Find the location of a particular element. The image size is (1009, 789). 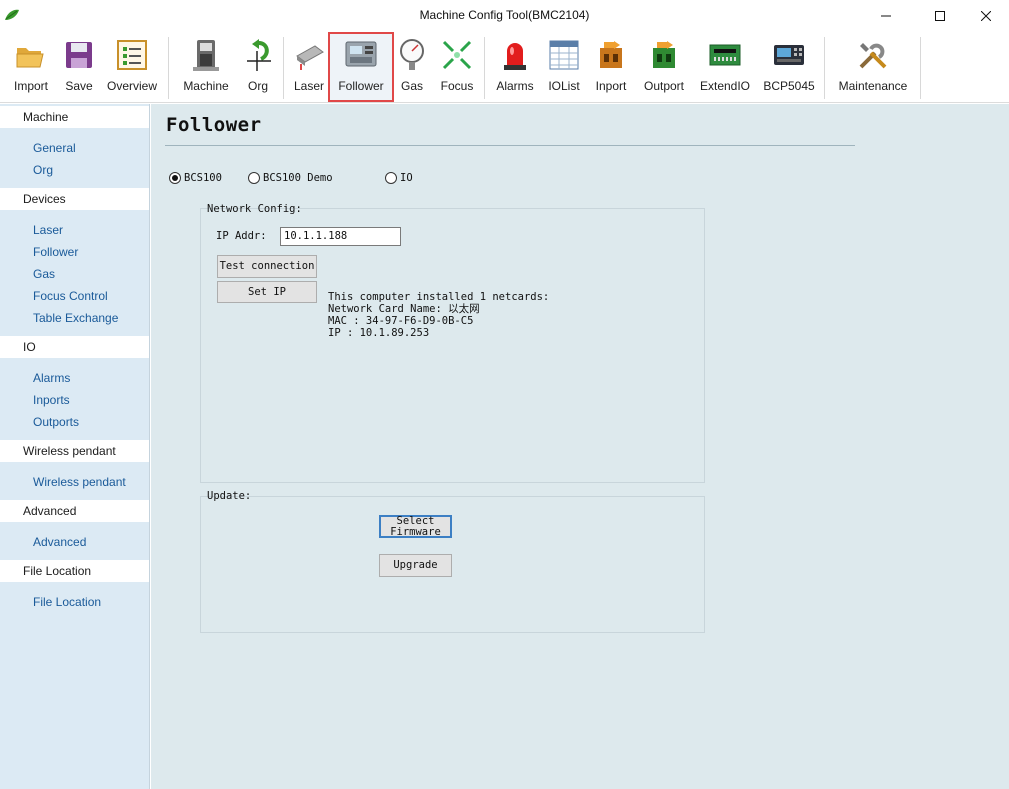

toolbar-maintenance-button: Maintenance is located at coordinates (873, 68).